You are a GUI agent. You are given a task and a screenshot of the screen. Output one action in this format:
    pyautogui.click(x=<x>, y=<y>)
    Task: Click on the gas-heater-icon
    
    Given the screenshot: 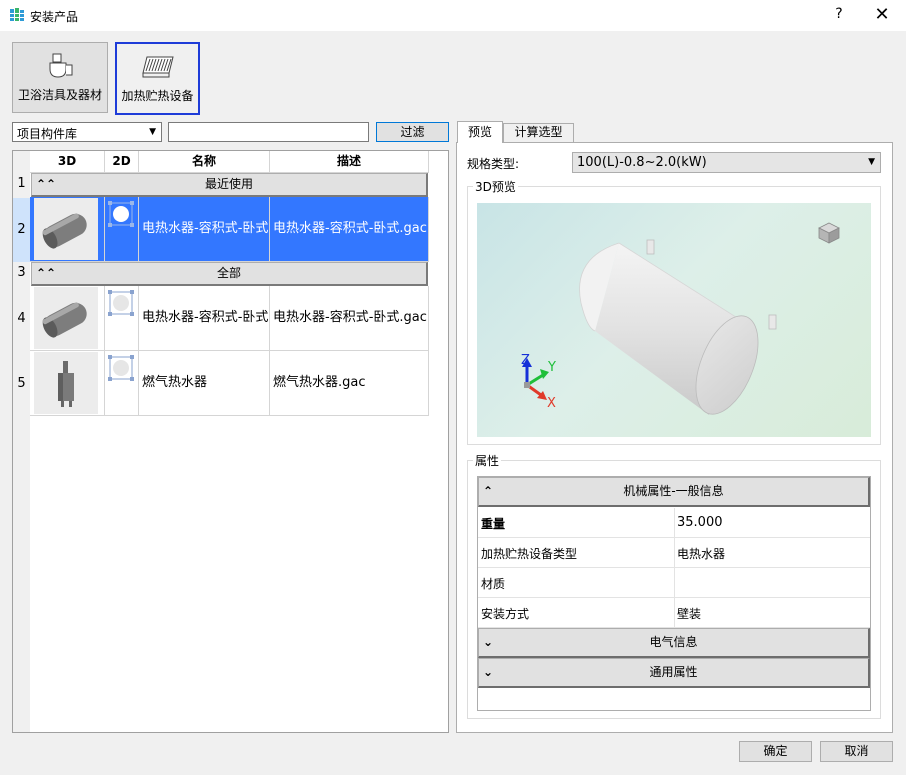 What is the action you would take?
    pyautogui.click(x=66, y=384)
    